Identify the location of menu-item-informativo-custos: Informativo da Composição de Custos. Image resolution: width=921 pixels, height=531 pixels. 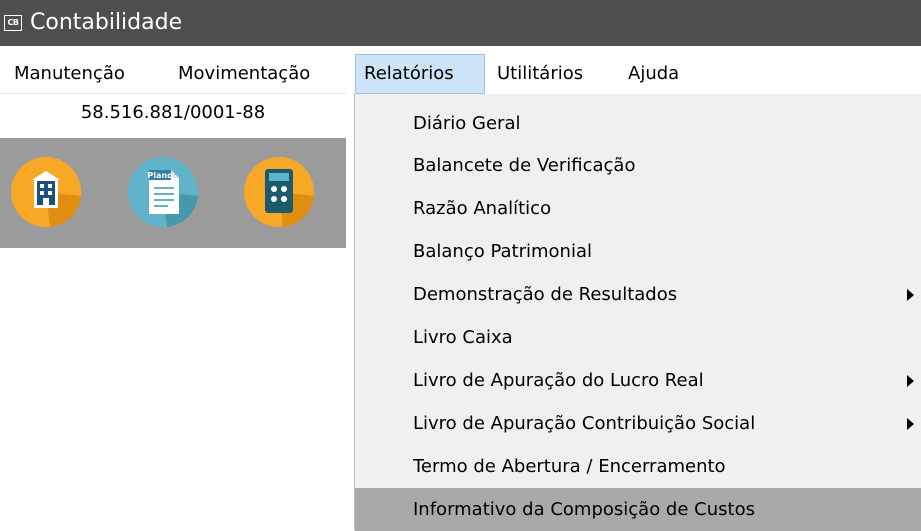
(638, 509).